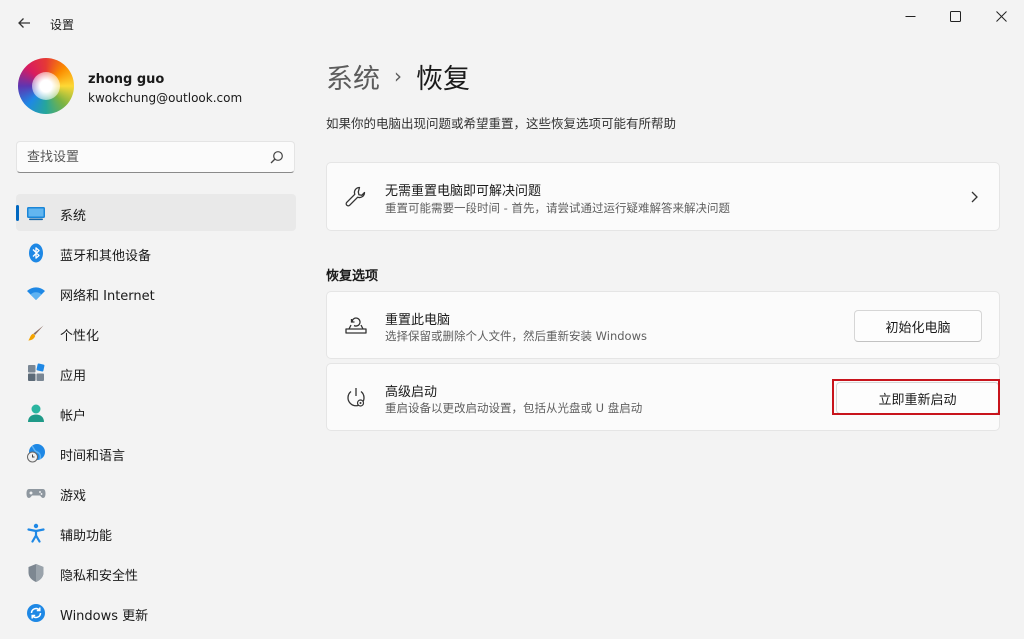 The image size is (1024, 639). What do you see at coordinates (107, 296) in the screenshot?
I see `sidebar-item-label: 网络和 Internet` at bounding box center [107, 296].